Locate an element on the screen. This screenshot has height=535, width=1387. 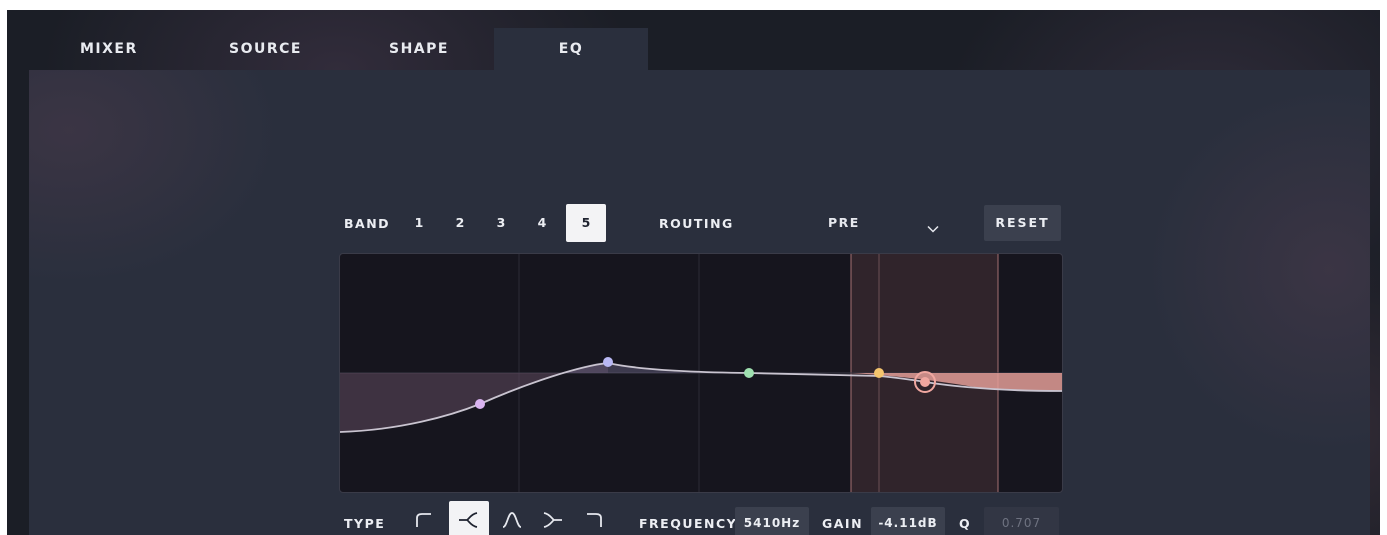
tab-shape: SHAPE is located at coordinates (419, 49).